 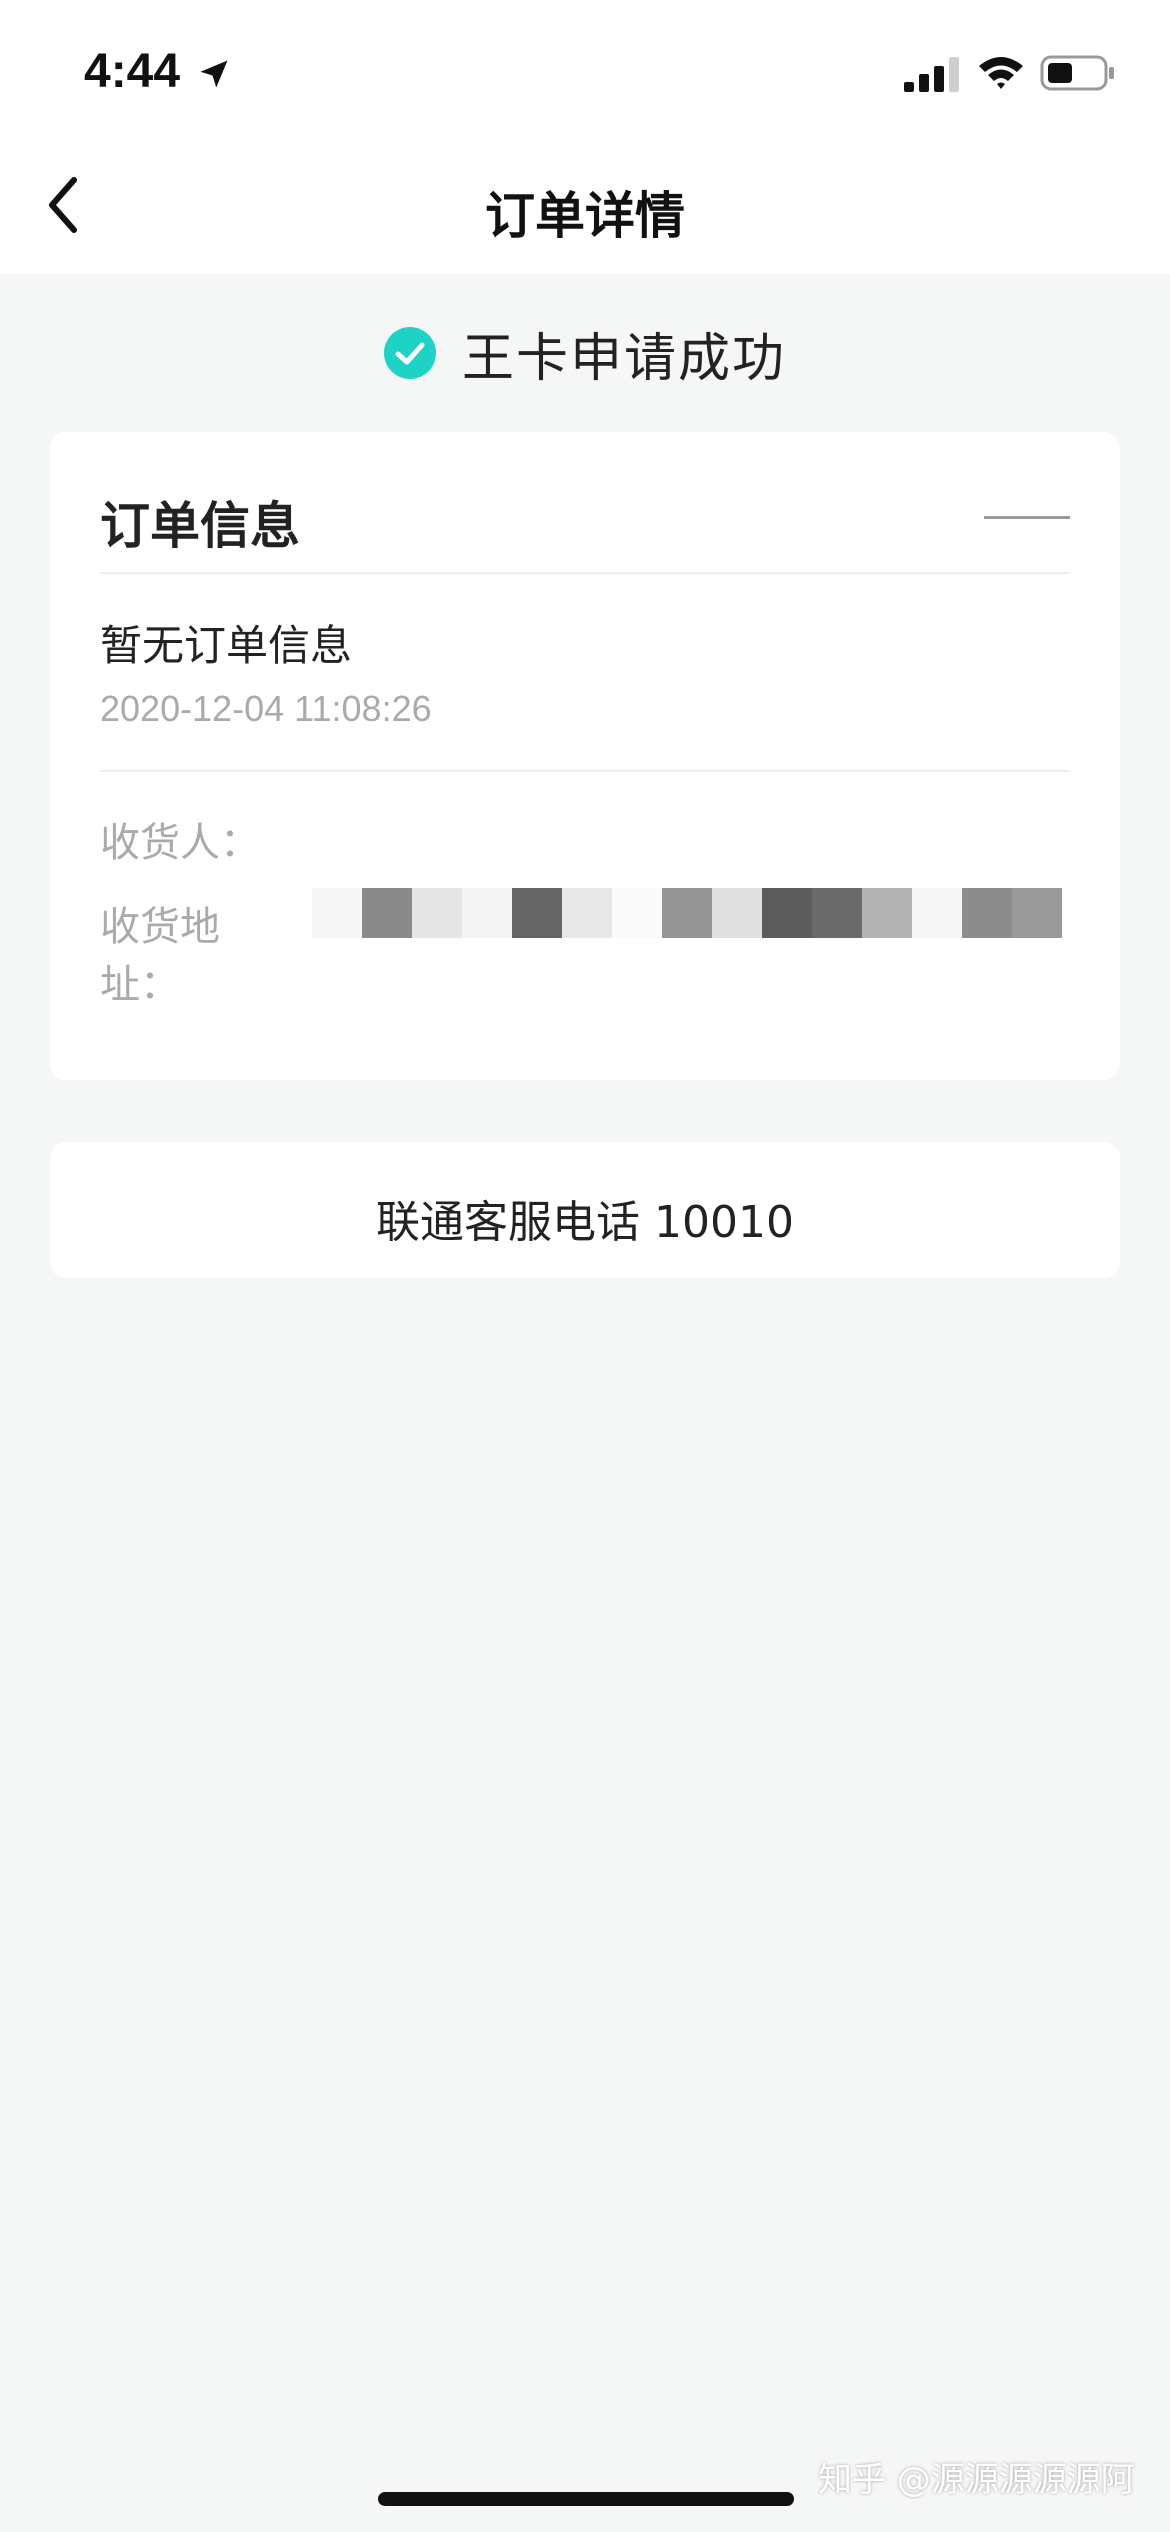 What do you see at coordinates (1077, 73) in the screenshot?
I see `battery-icon` at bounding box center [1077, 73].